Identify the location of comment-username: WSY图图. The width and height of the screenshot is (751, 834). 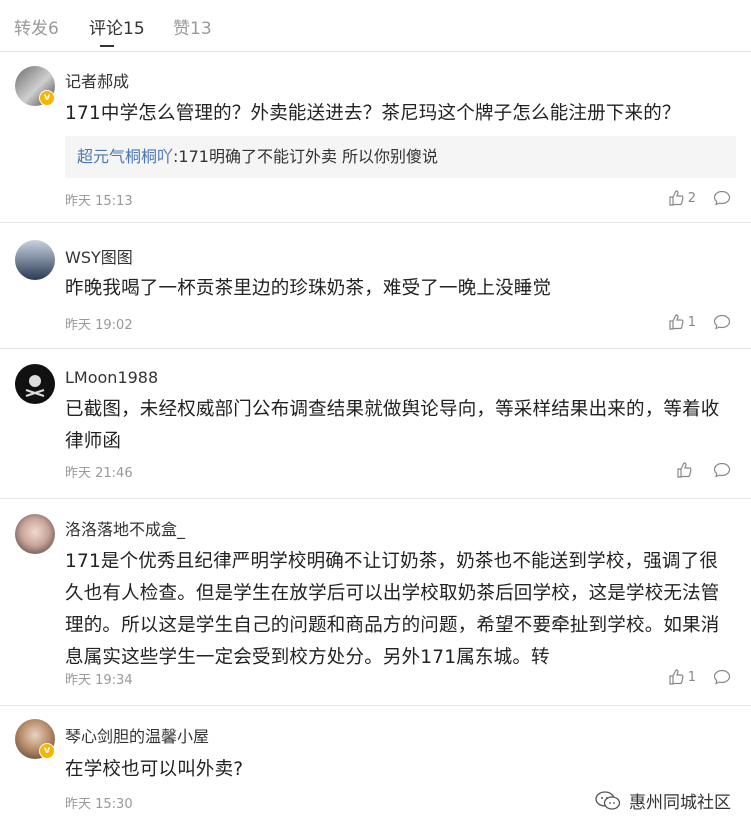
(99, 256).